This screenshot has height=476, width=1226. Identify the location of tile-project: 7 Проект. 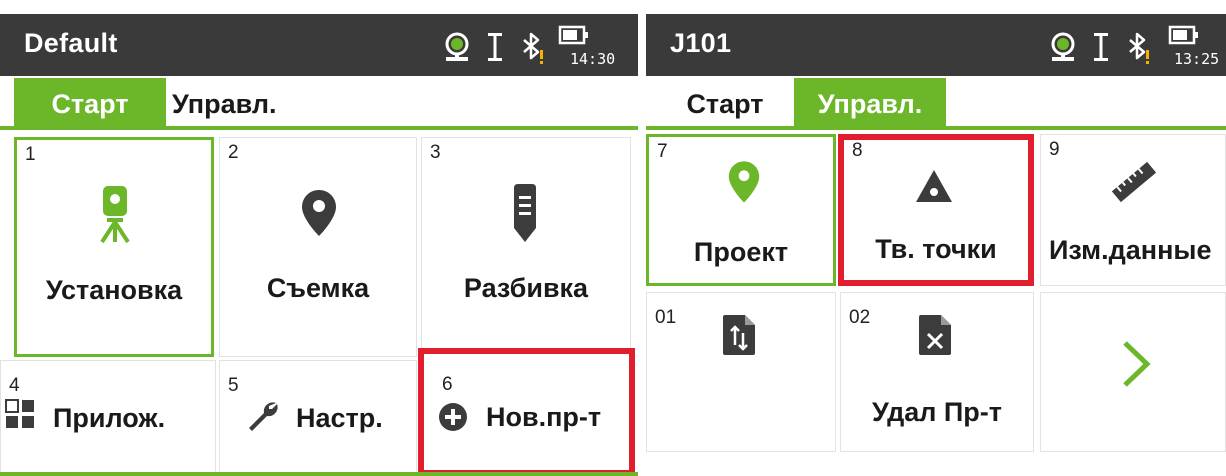
(741, 210).